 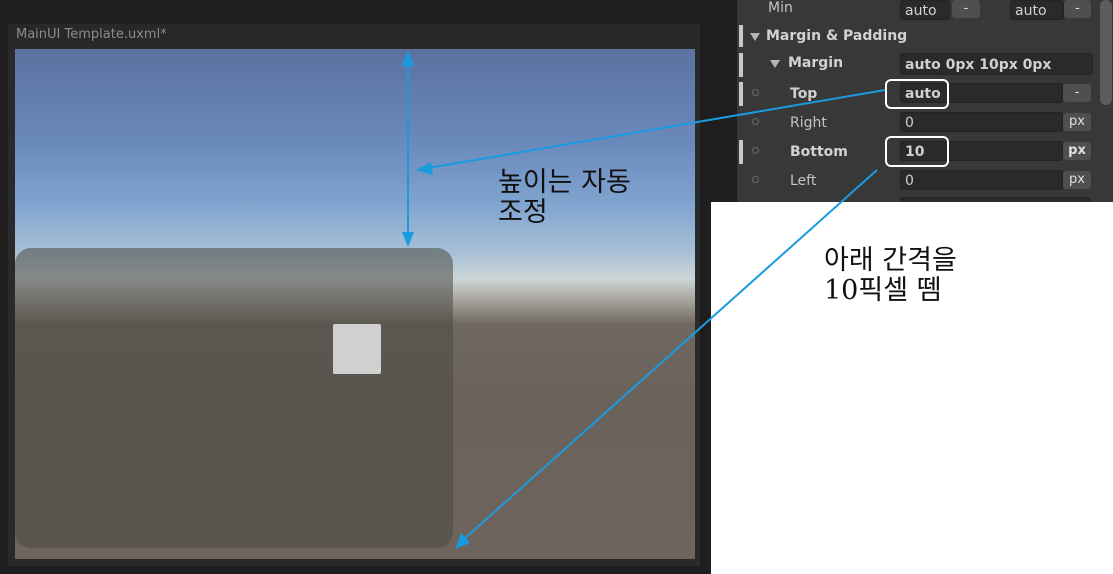 What do you see at coordinates (408, 58) in the screenshot?
I see `height-arrow-up-head` at bounding box center [408, 58].